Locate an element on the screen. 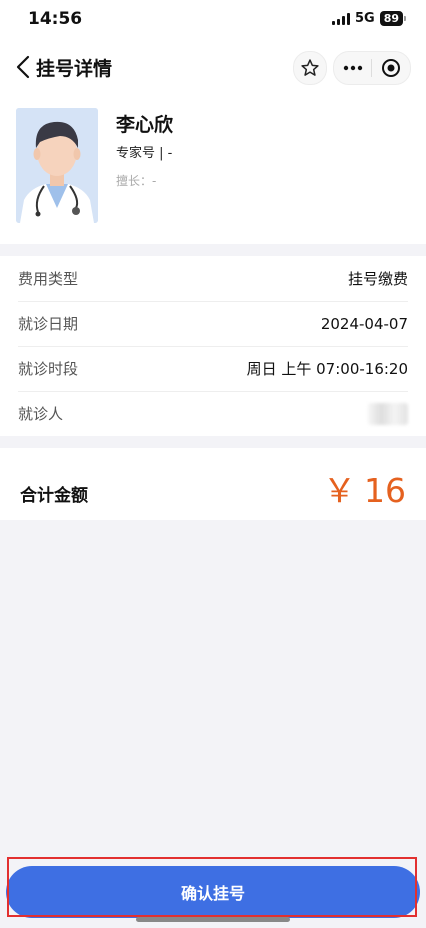 This screenshot has width=426, height=928. star-outline-icon is located at coordinates (310, 67).